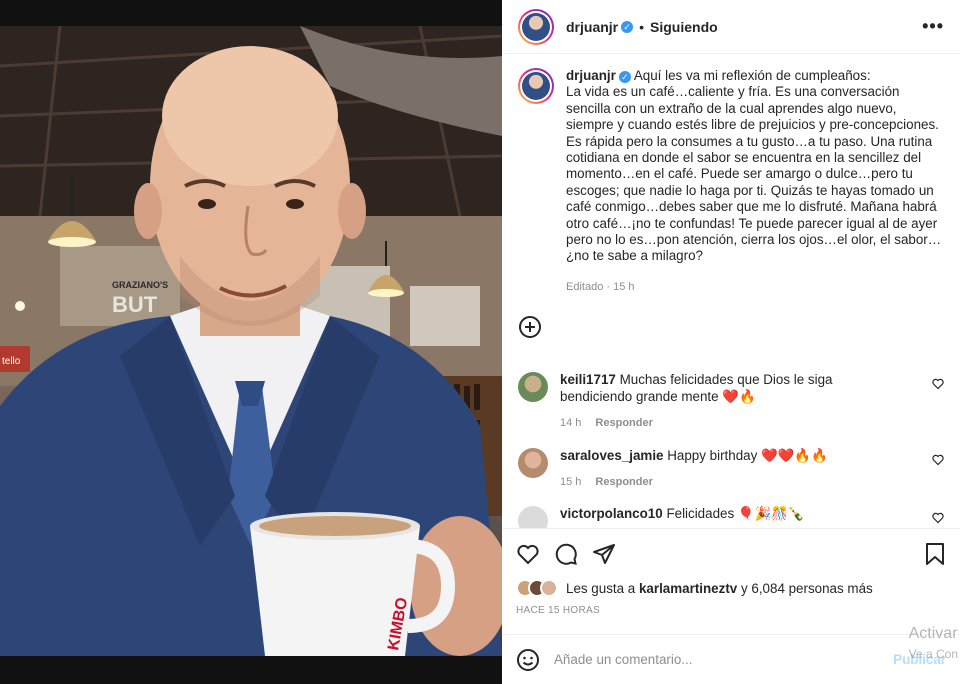 Image resolution: width=960 pixels, height=684 pixels. I want to click on comment-item: victorpolanco10 Felicidades 🎈🎉🎊🍾, so click(731, 517).